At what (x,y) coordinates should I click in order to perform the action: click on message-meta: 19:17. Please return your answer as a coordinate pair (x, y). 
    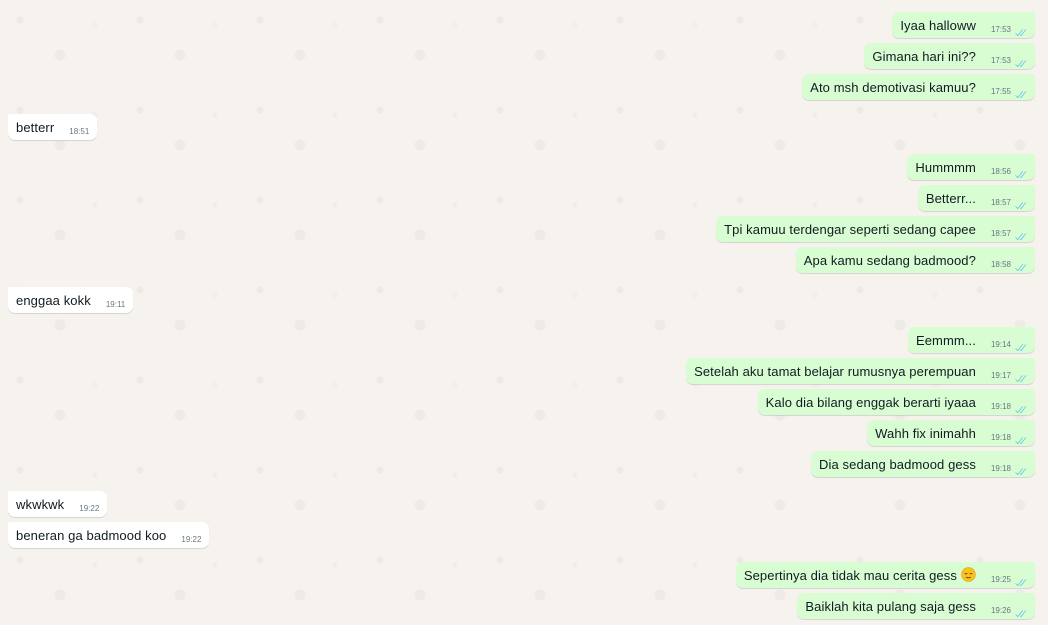
    Looking at the image, I should click on (1008, 376).